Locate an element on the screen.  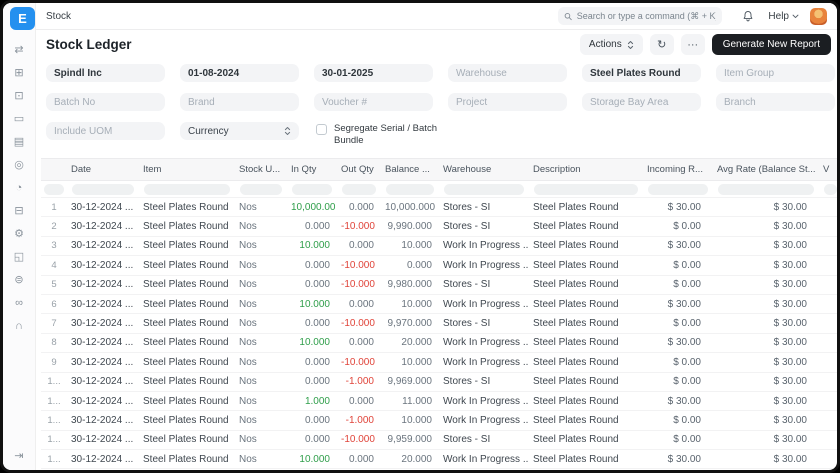
column-header-in-qty: In Qty is located at coordinates (312, 169).